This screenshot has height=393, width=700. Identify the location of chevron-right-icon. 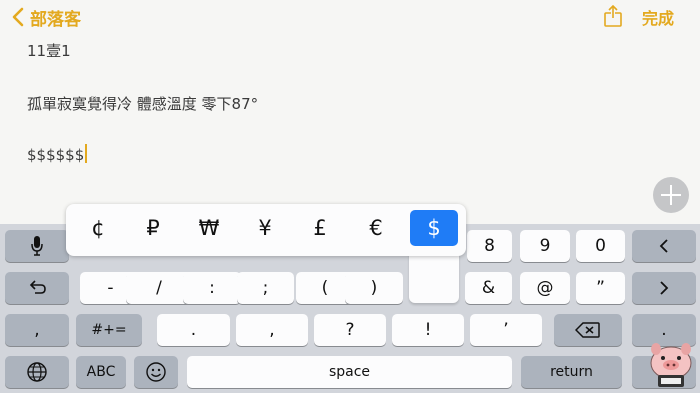
(664, 288).